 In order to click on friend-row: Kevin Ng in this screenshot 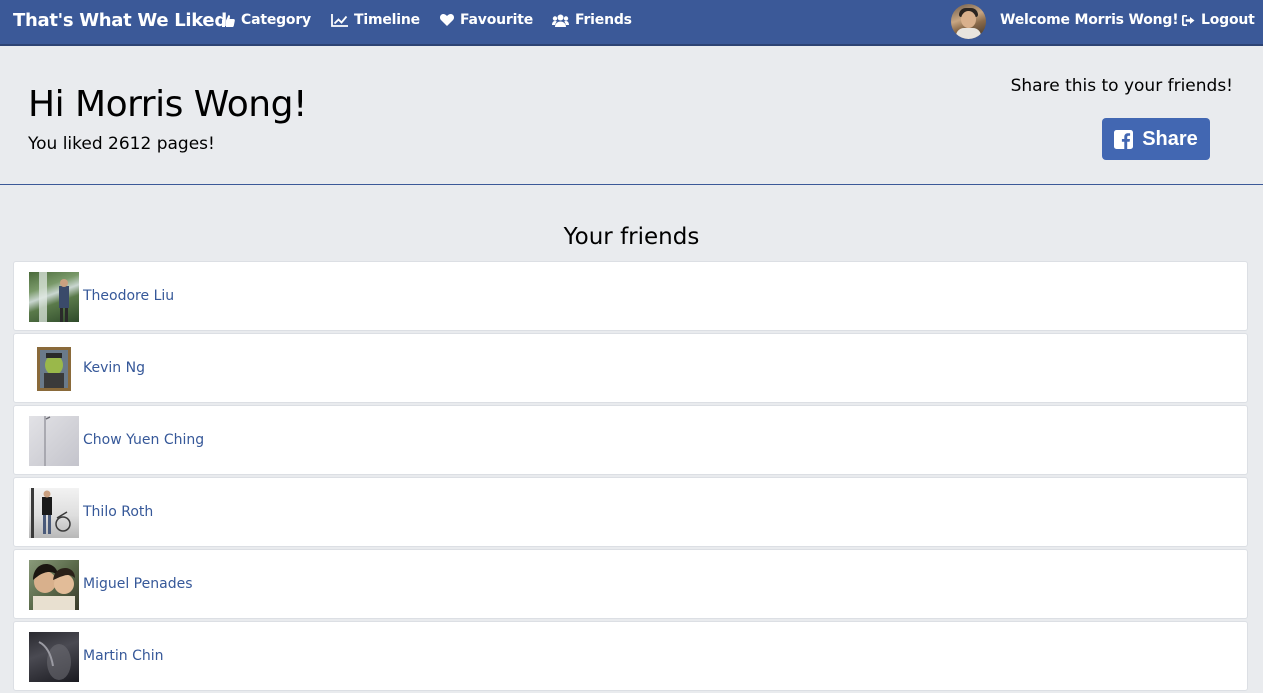, I will do `click(630, 368)`.